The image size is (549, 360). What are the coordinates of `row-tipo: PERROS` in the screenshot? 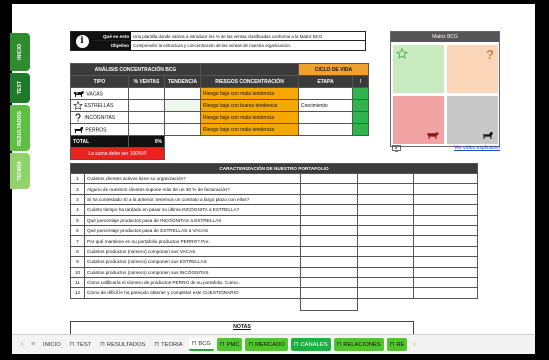 It's located at (99, 129).